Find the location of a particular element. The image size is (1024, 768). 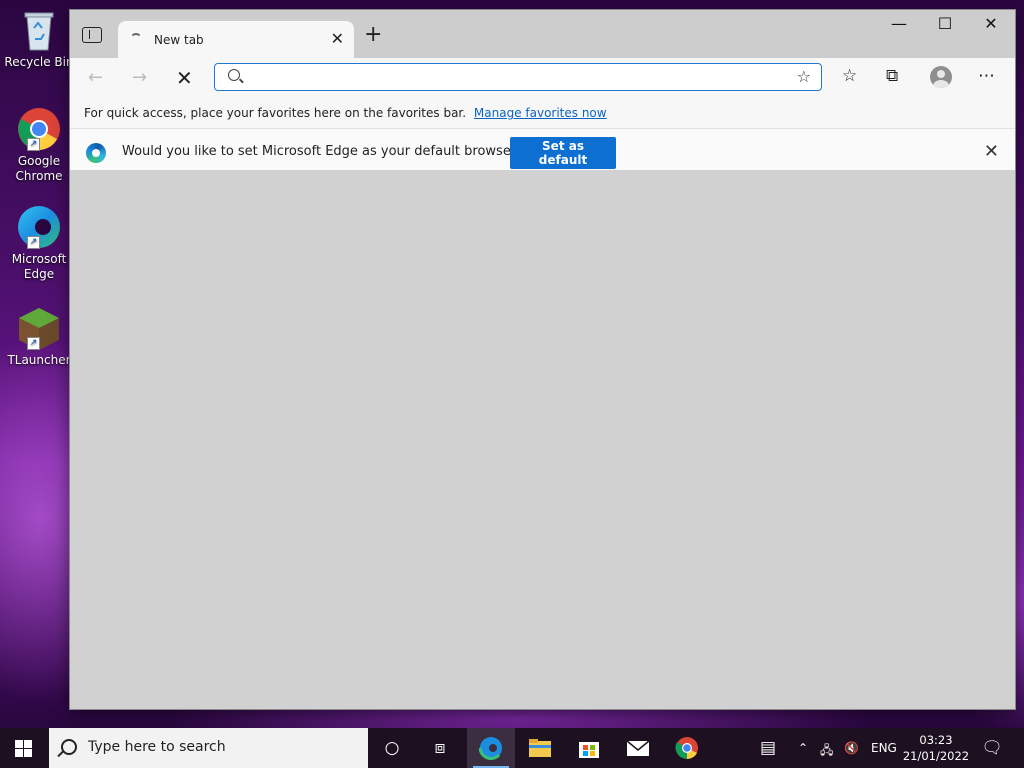

desktop-icon-recycle-bin: Recycle Bin is located at coordinates (39, 39).